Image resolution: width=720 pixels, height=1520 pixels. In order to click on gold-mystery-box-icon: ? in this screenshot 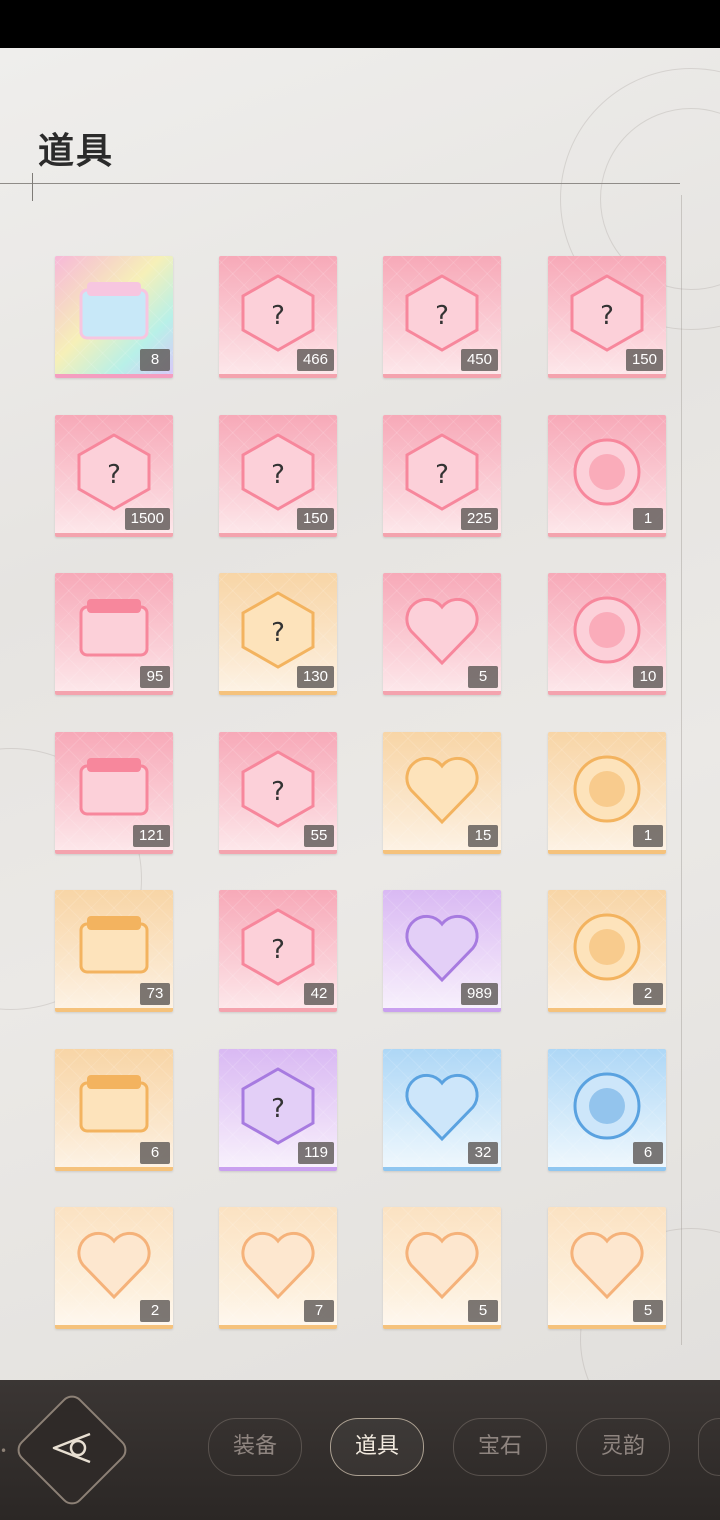, I will do `click(442, 313)`.